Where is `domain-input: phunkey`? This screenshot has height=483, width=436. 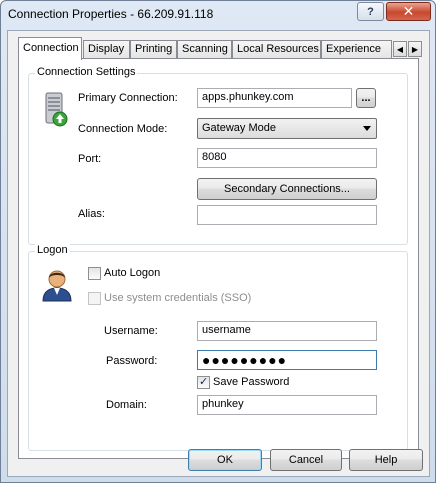
domain-input: phunkey is located at coordinates (287, 405).